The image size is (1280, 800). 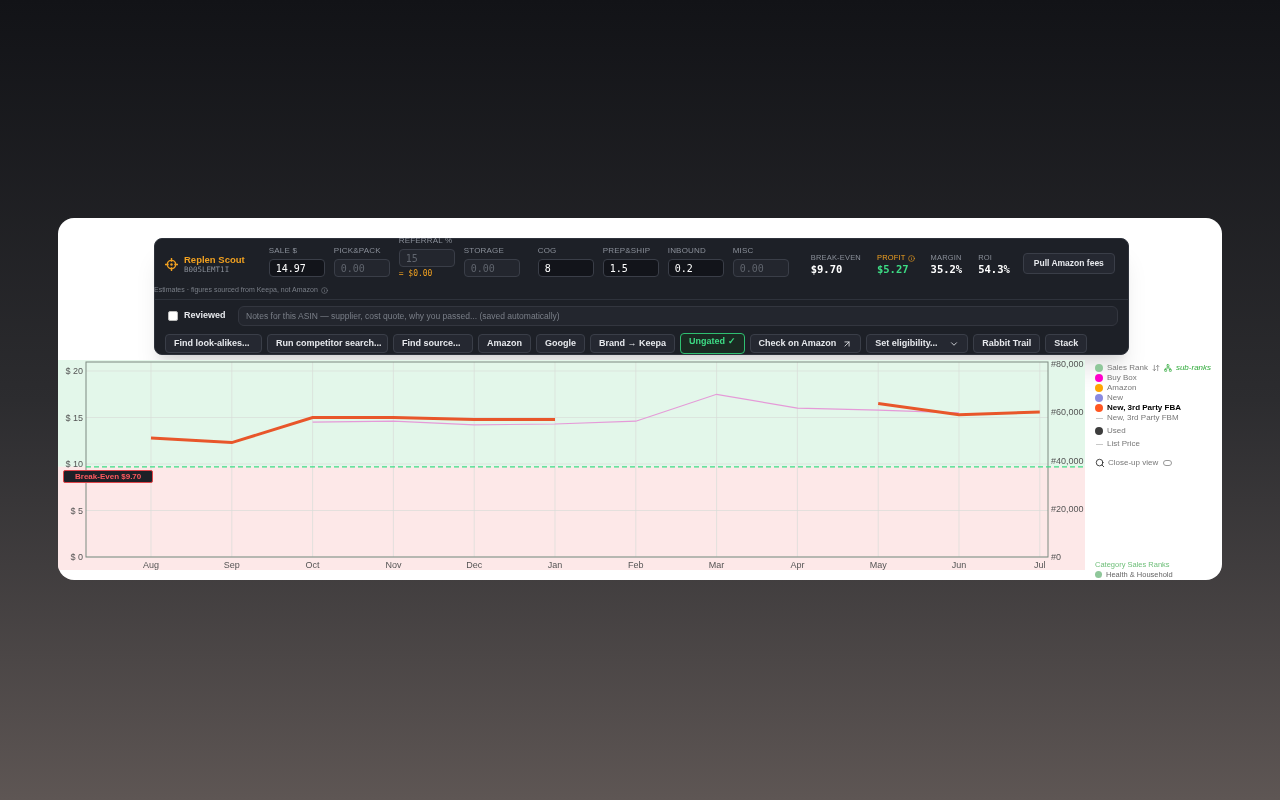 What do you see at coordinates (1067, 460) in the screenshot?
I see `axis-label: #40,000` at bounding box center [1067, 460].